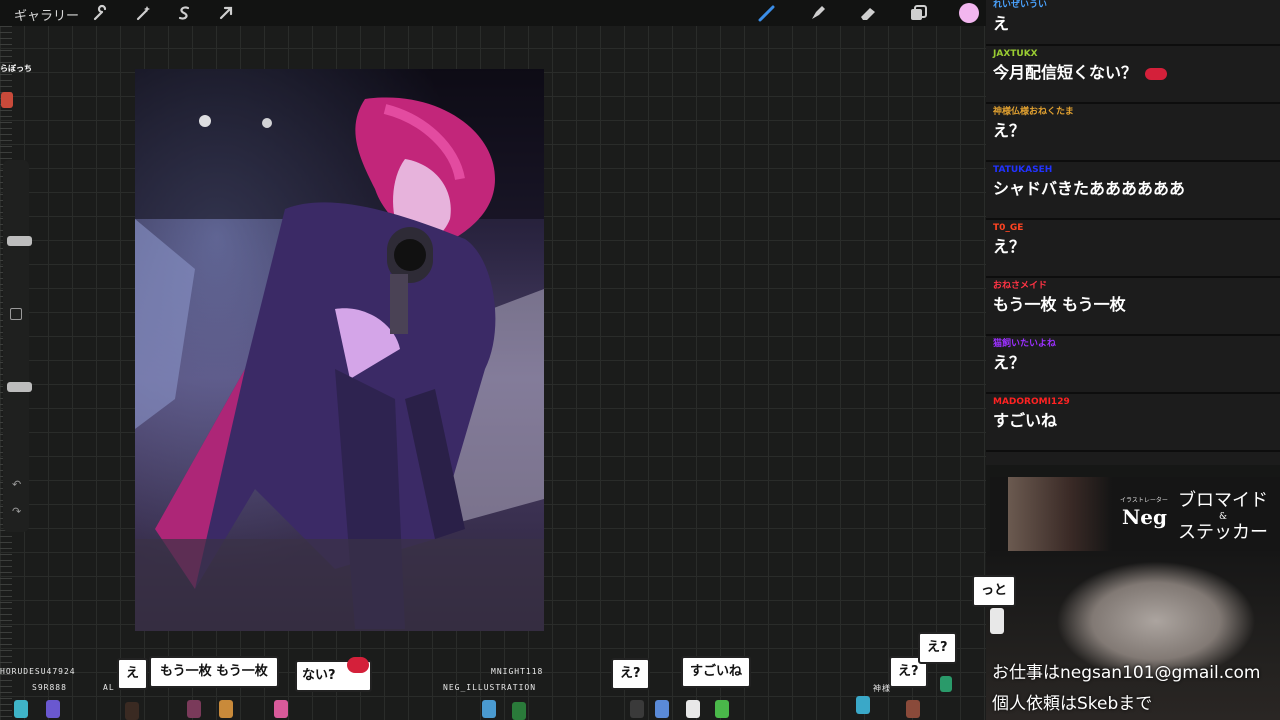  What do you see at coordinates (16, 68) in the screenshot?
I see `overlay-label: らぼっち` at bounding box center [16, 68].